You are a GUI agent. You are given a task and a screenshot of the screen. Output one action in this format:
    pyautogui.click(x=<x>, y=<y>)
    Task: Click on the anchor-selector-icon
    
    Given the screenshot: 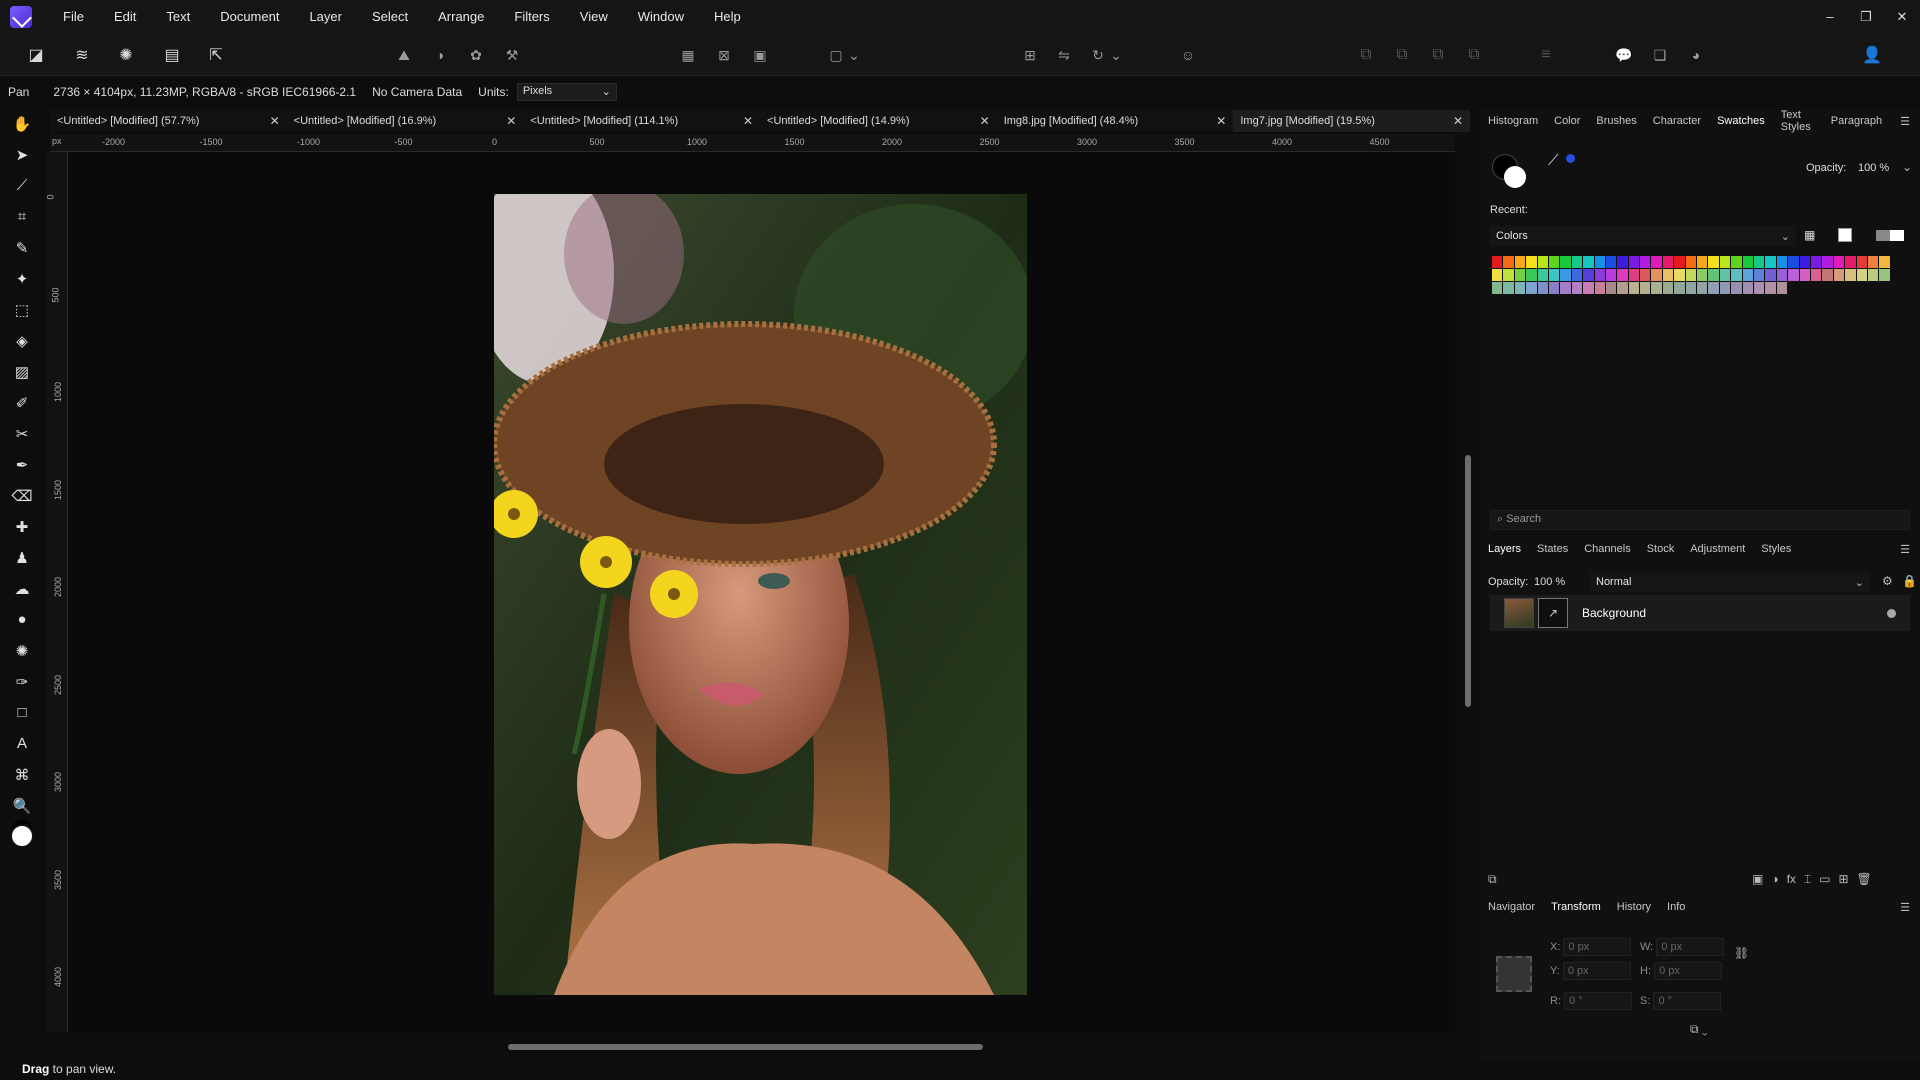 What is the action you would take?
    pyautogui.click(x=1514, y=974)
    